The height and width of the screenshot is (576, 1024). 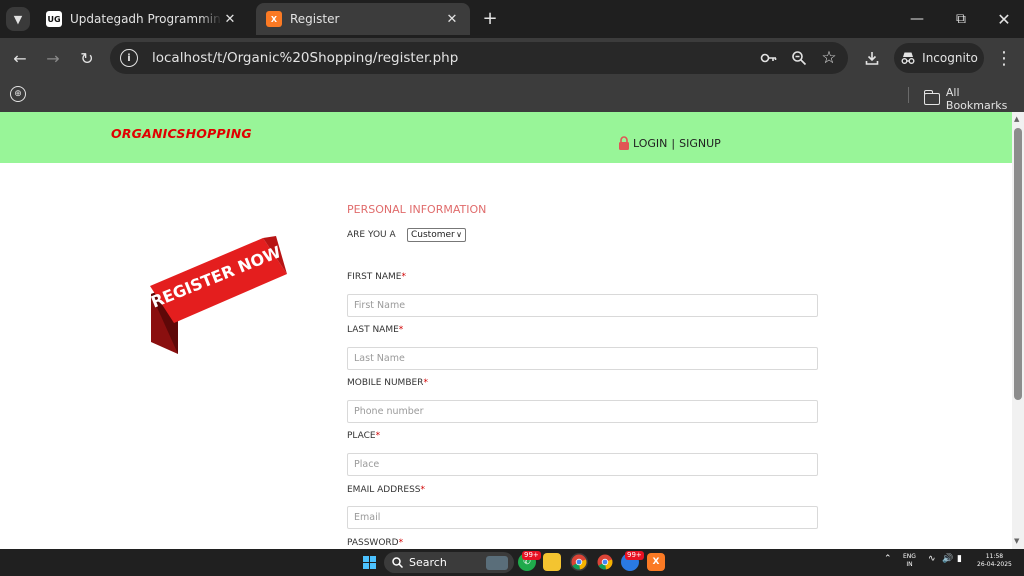 I want to click on app-badge: 99+, so click(x=634, y=555).